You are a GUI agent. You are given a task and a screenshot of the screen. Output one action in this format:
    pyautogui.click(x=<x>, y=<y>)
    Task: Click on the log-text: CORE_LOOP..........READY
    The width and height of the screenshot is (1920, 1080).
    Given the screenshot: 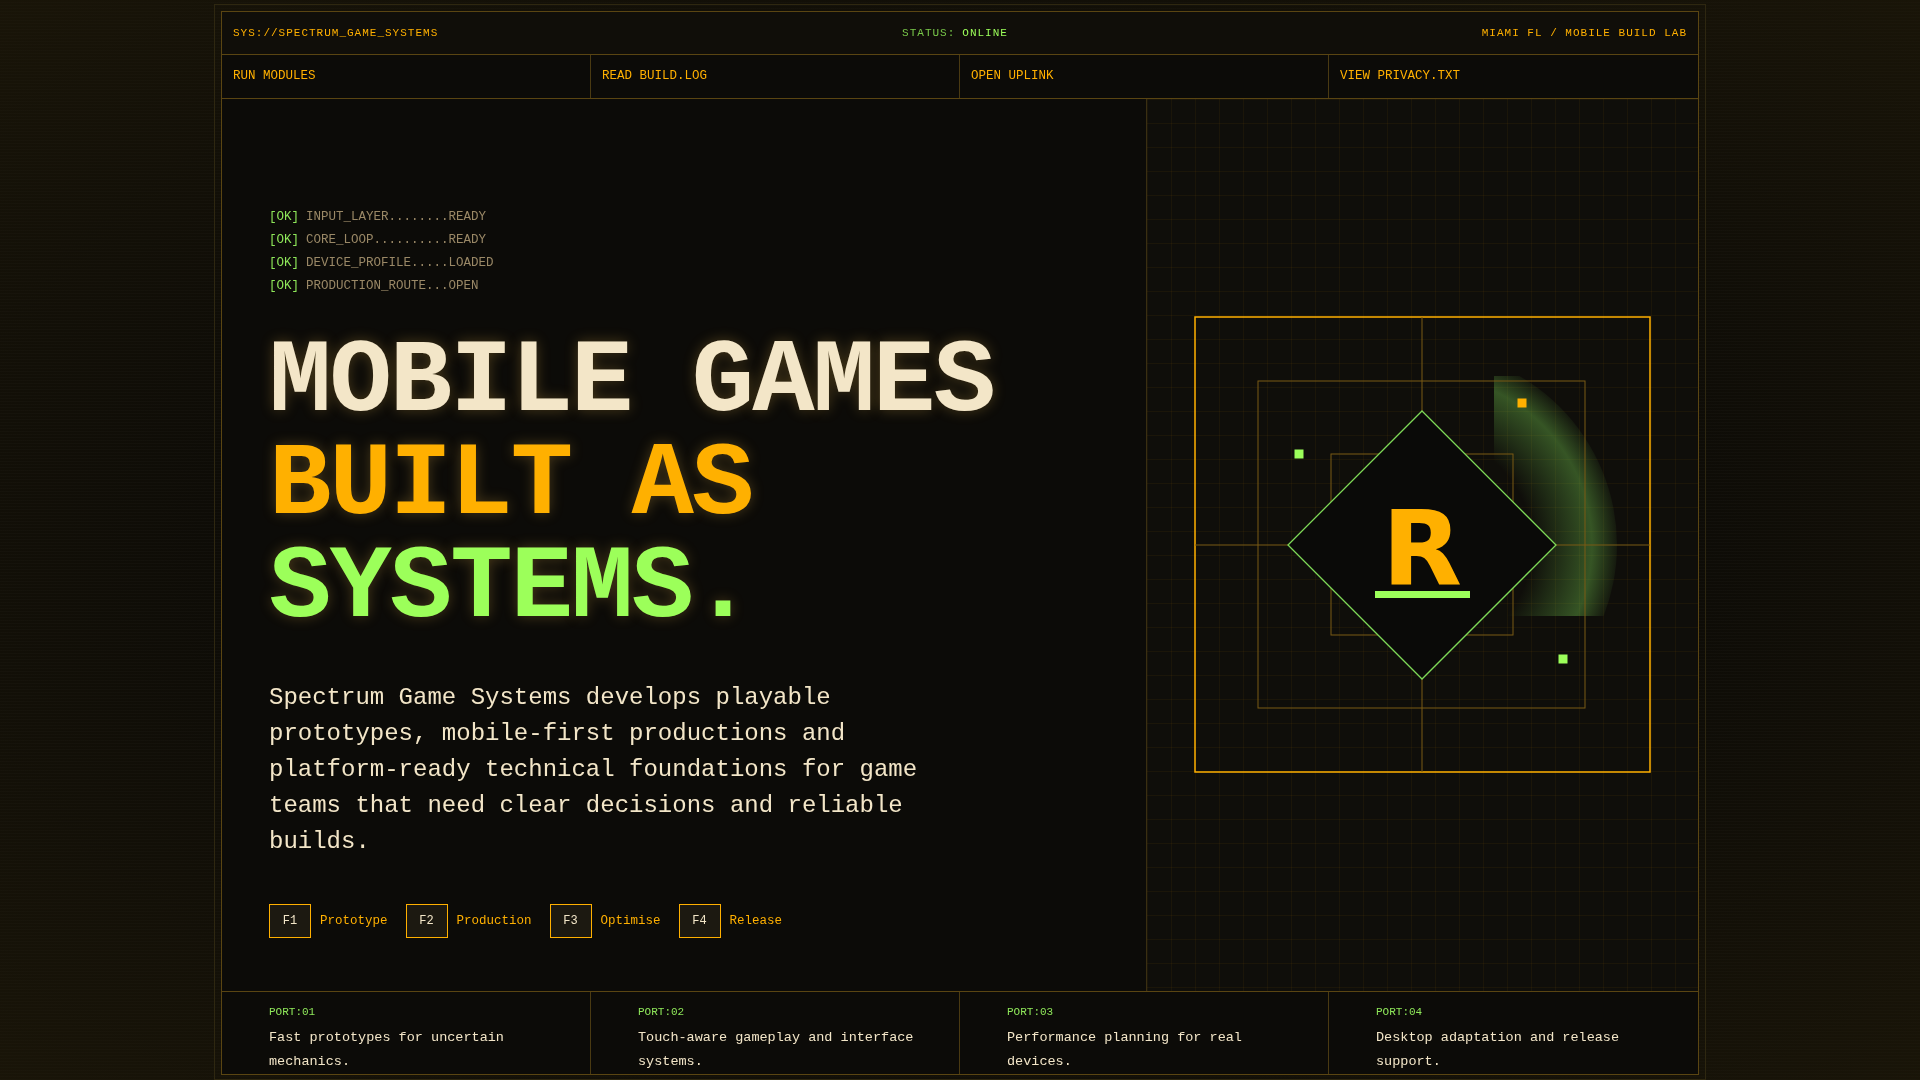 What is the action you would take?
    pyautogui.click(x=396, y=239)
    